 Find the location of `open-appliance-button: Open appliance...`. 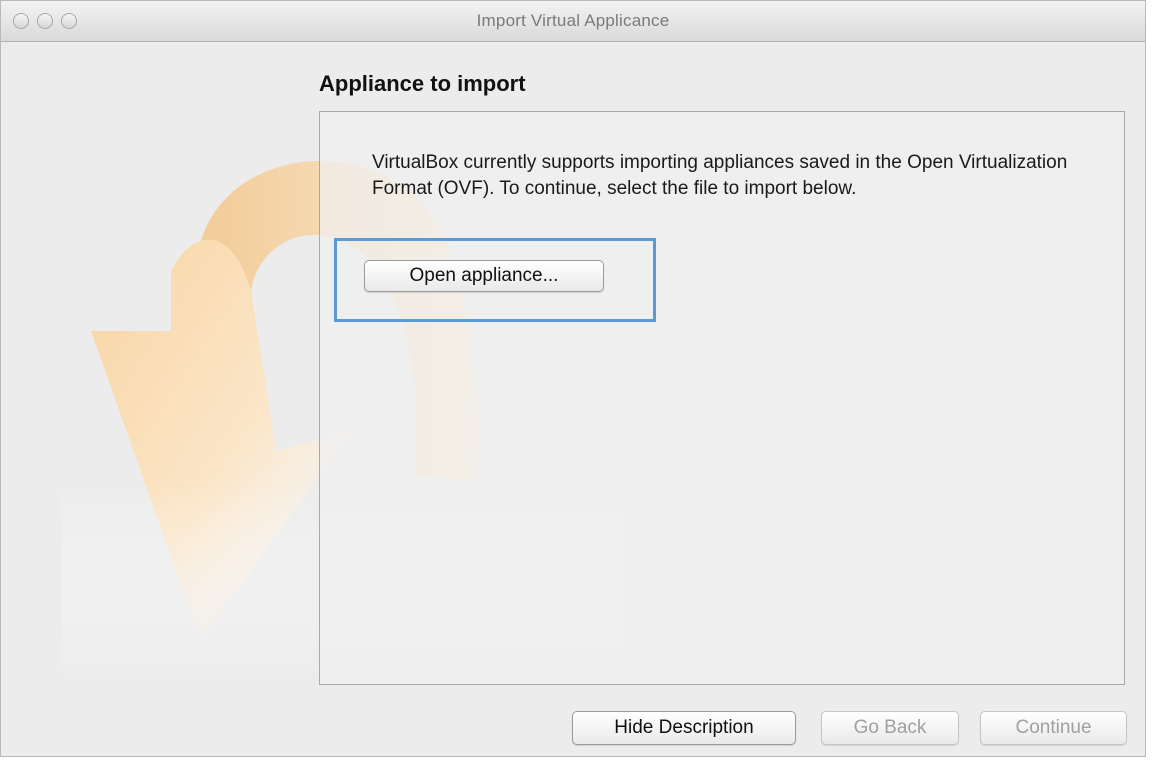

open-appliance-button: Open appliance... is located at coordinates (484, 276).